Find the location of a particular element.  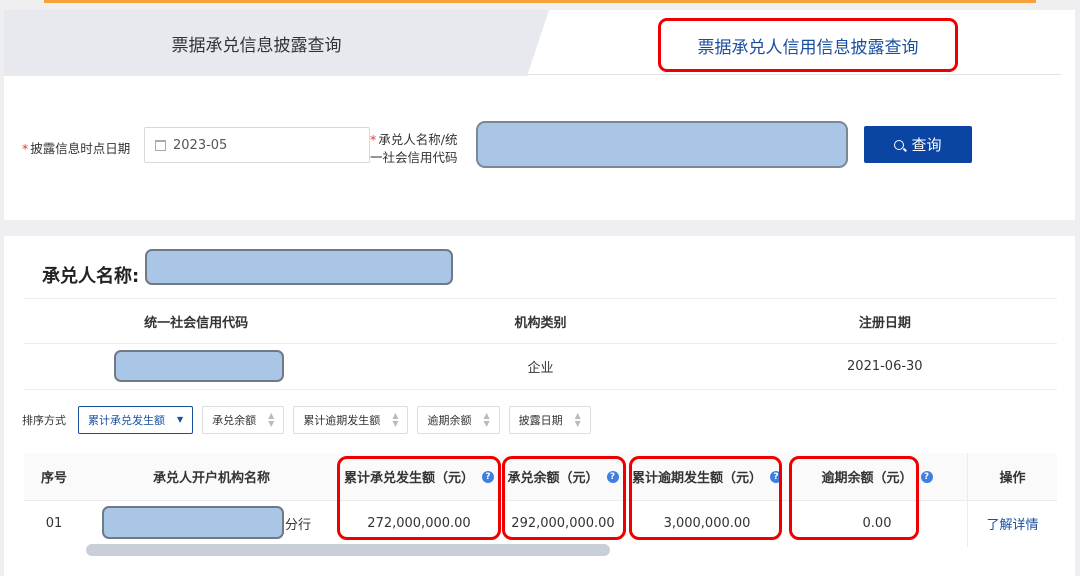

horizontal-scrollbar is located at coordinates (348, 550).